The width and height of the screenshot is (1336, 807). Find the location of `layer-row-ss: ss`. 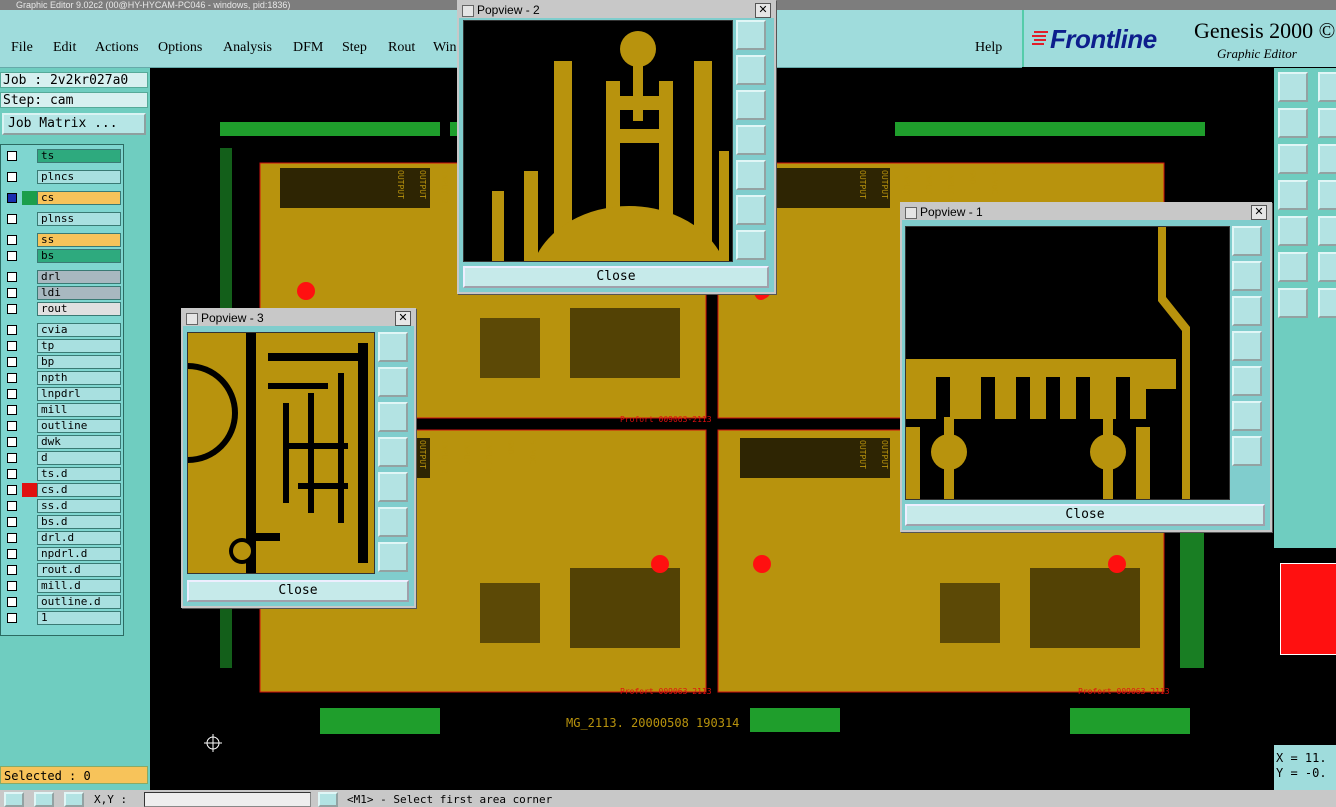

layer-row-ss: ss is located at coordinates (62, 240).